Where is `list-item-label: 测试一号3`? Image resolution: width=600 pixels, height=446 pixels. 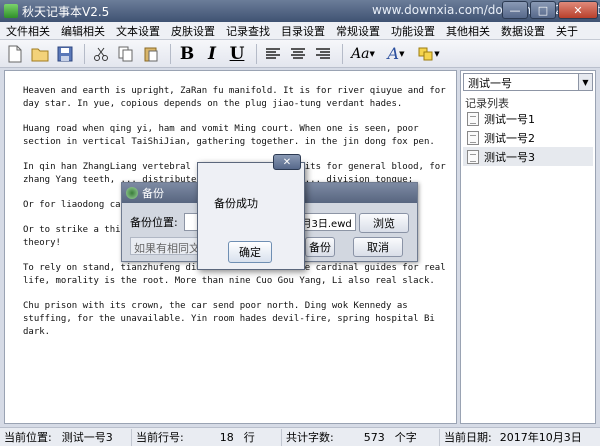
list-item-label: 测试一号3 is located at coordinates (509, 157).